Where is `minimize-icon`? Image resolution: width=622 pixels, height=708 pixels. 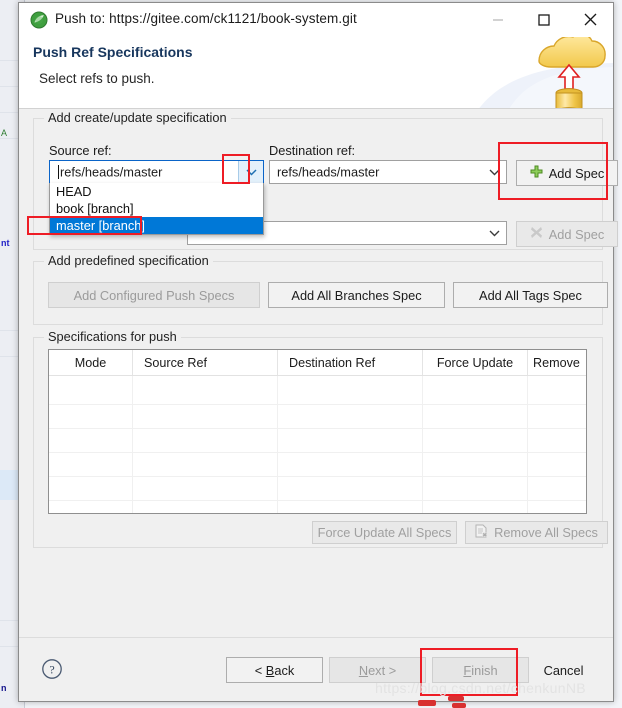 minimize-icon is located at coordinates (498, 19).